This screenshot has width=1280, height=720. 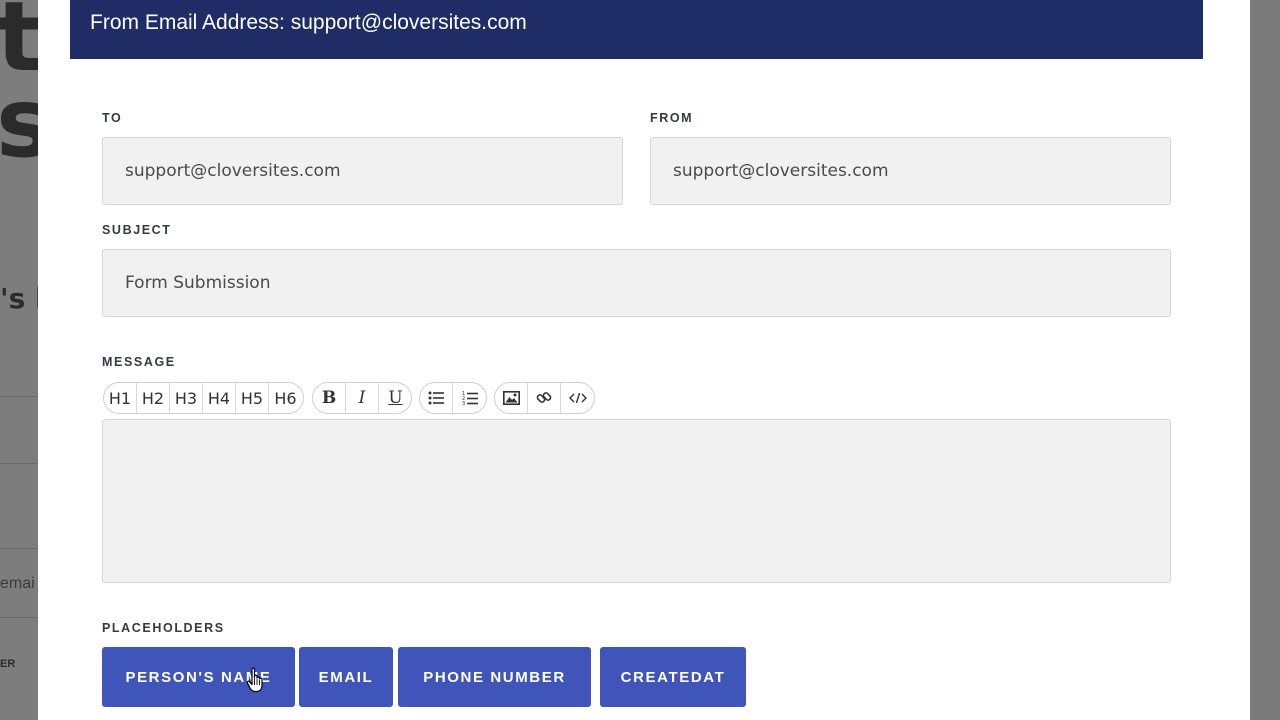 I want to click on insert-image-button, so click(x=511, y=398).